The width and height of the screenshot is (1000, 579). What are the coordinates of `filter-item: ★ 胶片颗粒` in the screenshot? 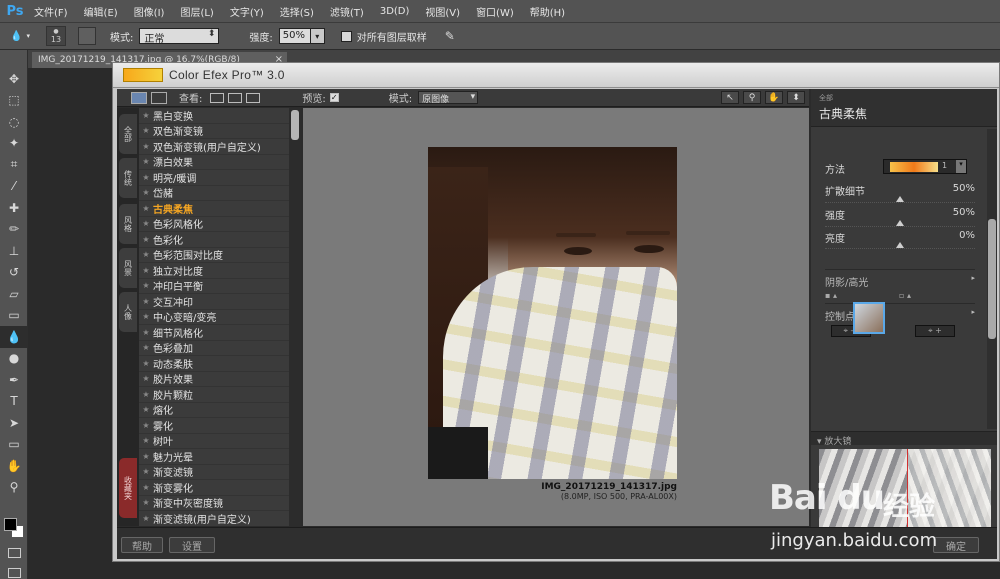 It's located at (214, 395).